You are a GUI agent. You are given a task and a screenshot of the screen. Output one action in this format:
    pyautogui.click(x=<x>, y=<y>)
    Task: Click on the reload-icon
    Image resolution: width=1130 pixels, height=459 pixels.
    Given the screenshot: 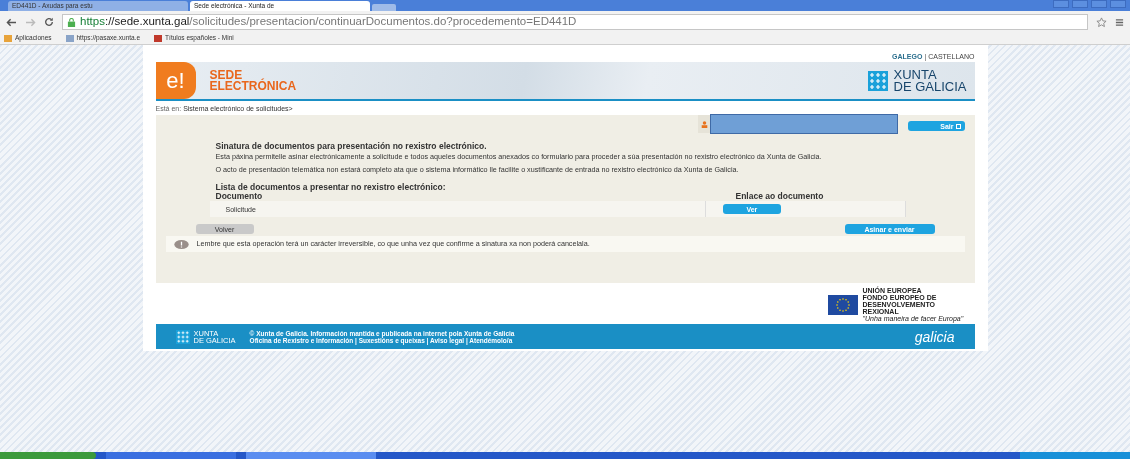 What is the action you would take?
    pyautogui.click(x=49, y=22)
    